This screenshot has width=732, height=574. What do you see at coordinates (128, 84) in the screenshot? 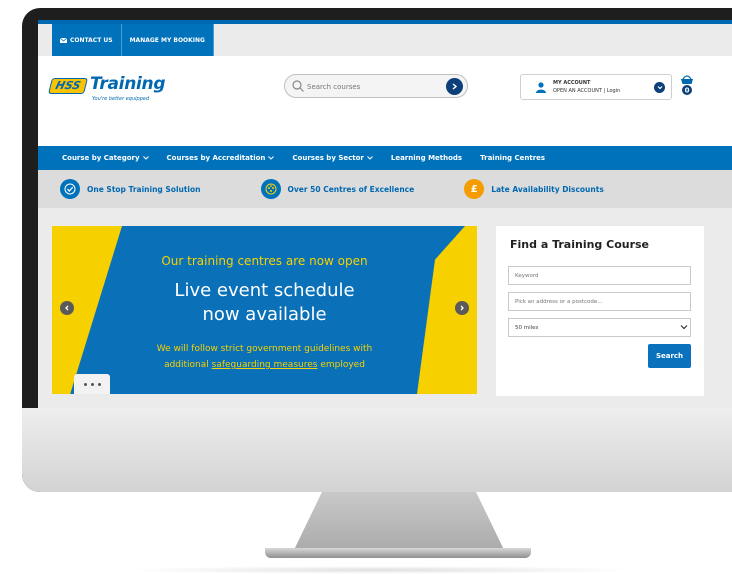
I see `logo-wordmark: Training` at bounding box center [128, 84].